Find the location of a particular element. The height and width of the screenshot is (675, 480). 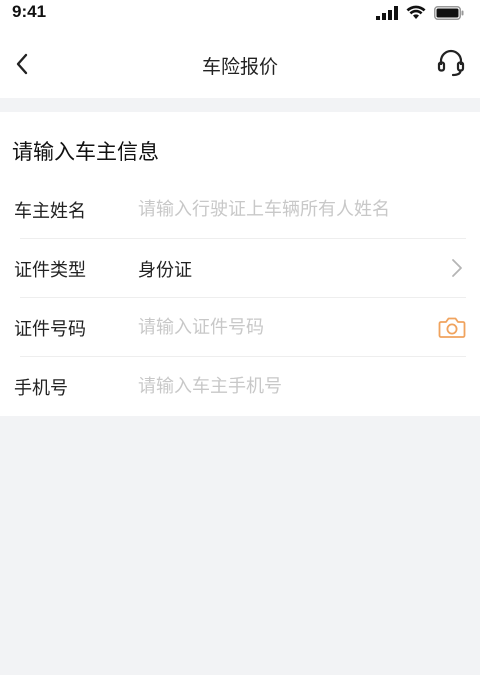

id-number-label: 证件号码 is located at coordinates (50, 329).